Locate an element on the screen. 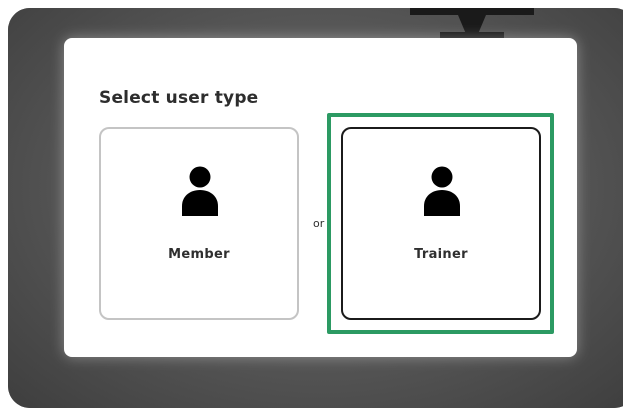 This screenshot has width=623, height=408. background-monitor-icon is located at coordinates (472, 23).